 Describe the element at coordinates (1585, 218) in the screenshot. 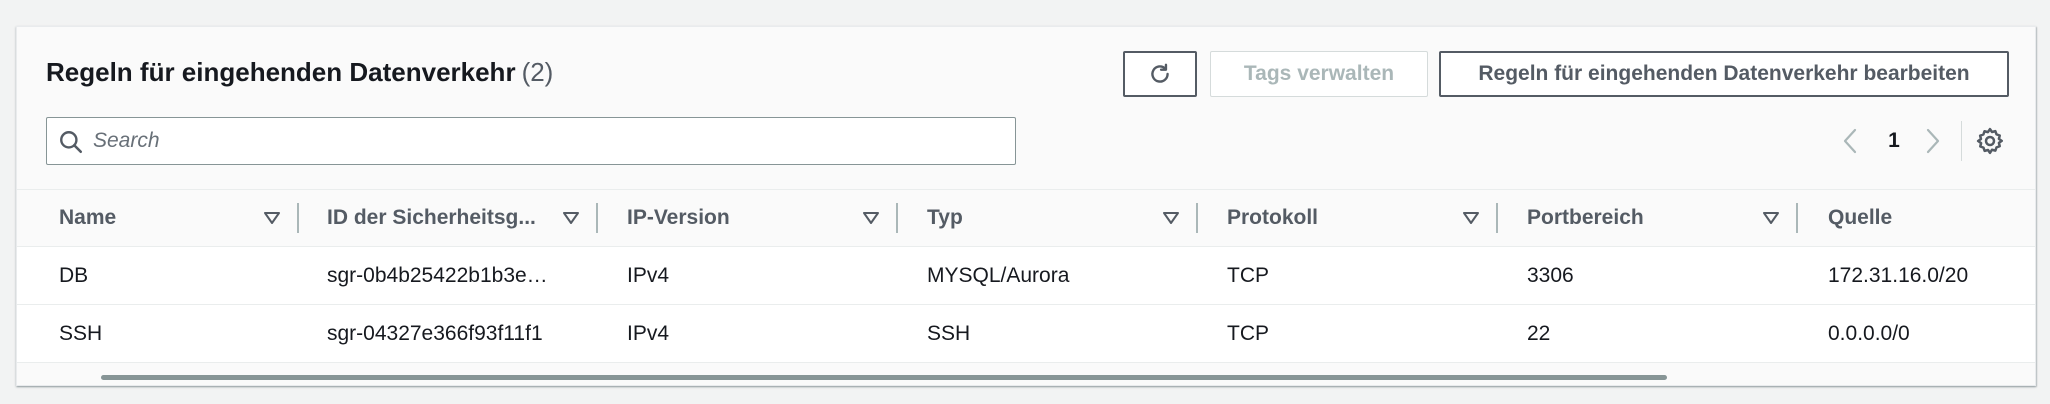

I see `column-header-port-range: Portbereich` at that location.